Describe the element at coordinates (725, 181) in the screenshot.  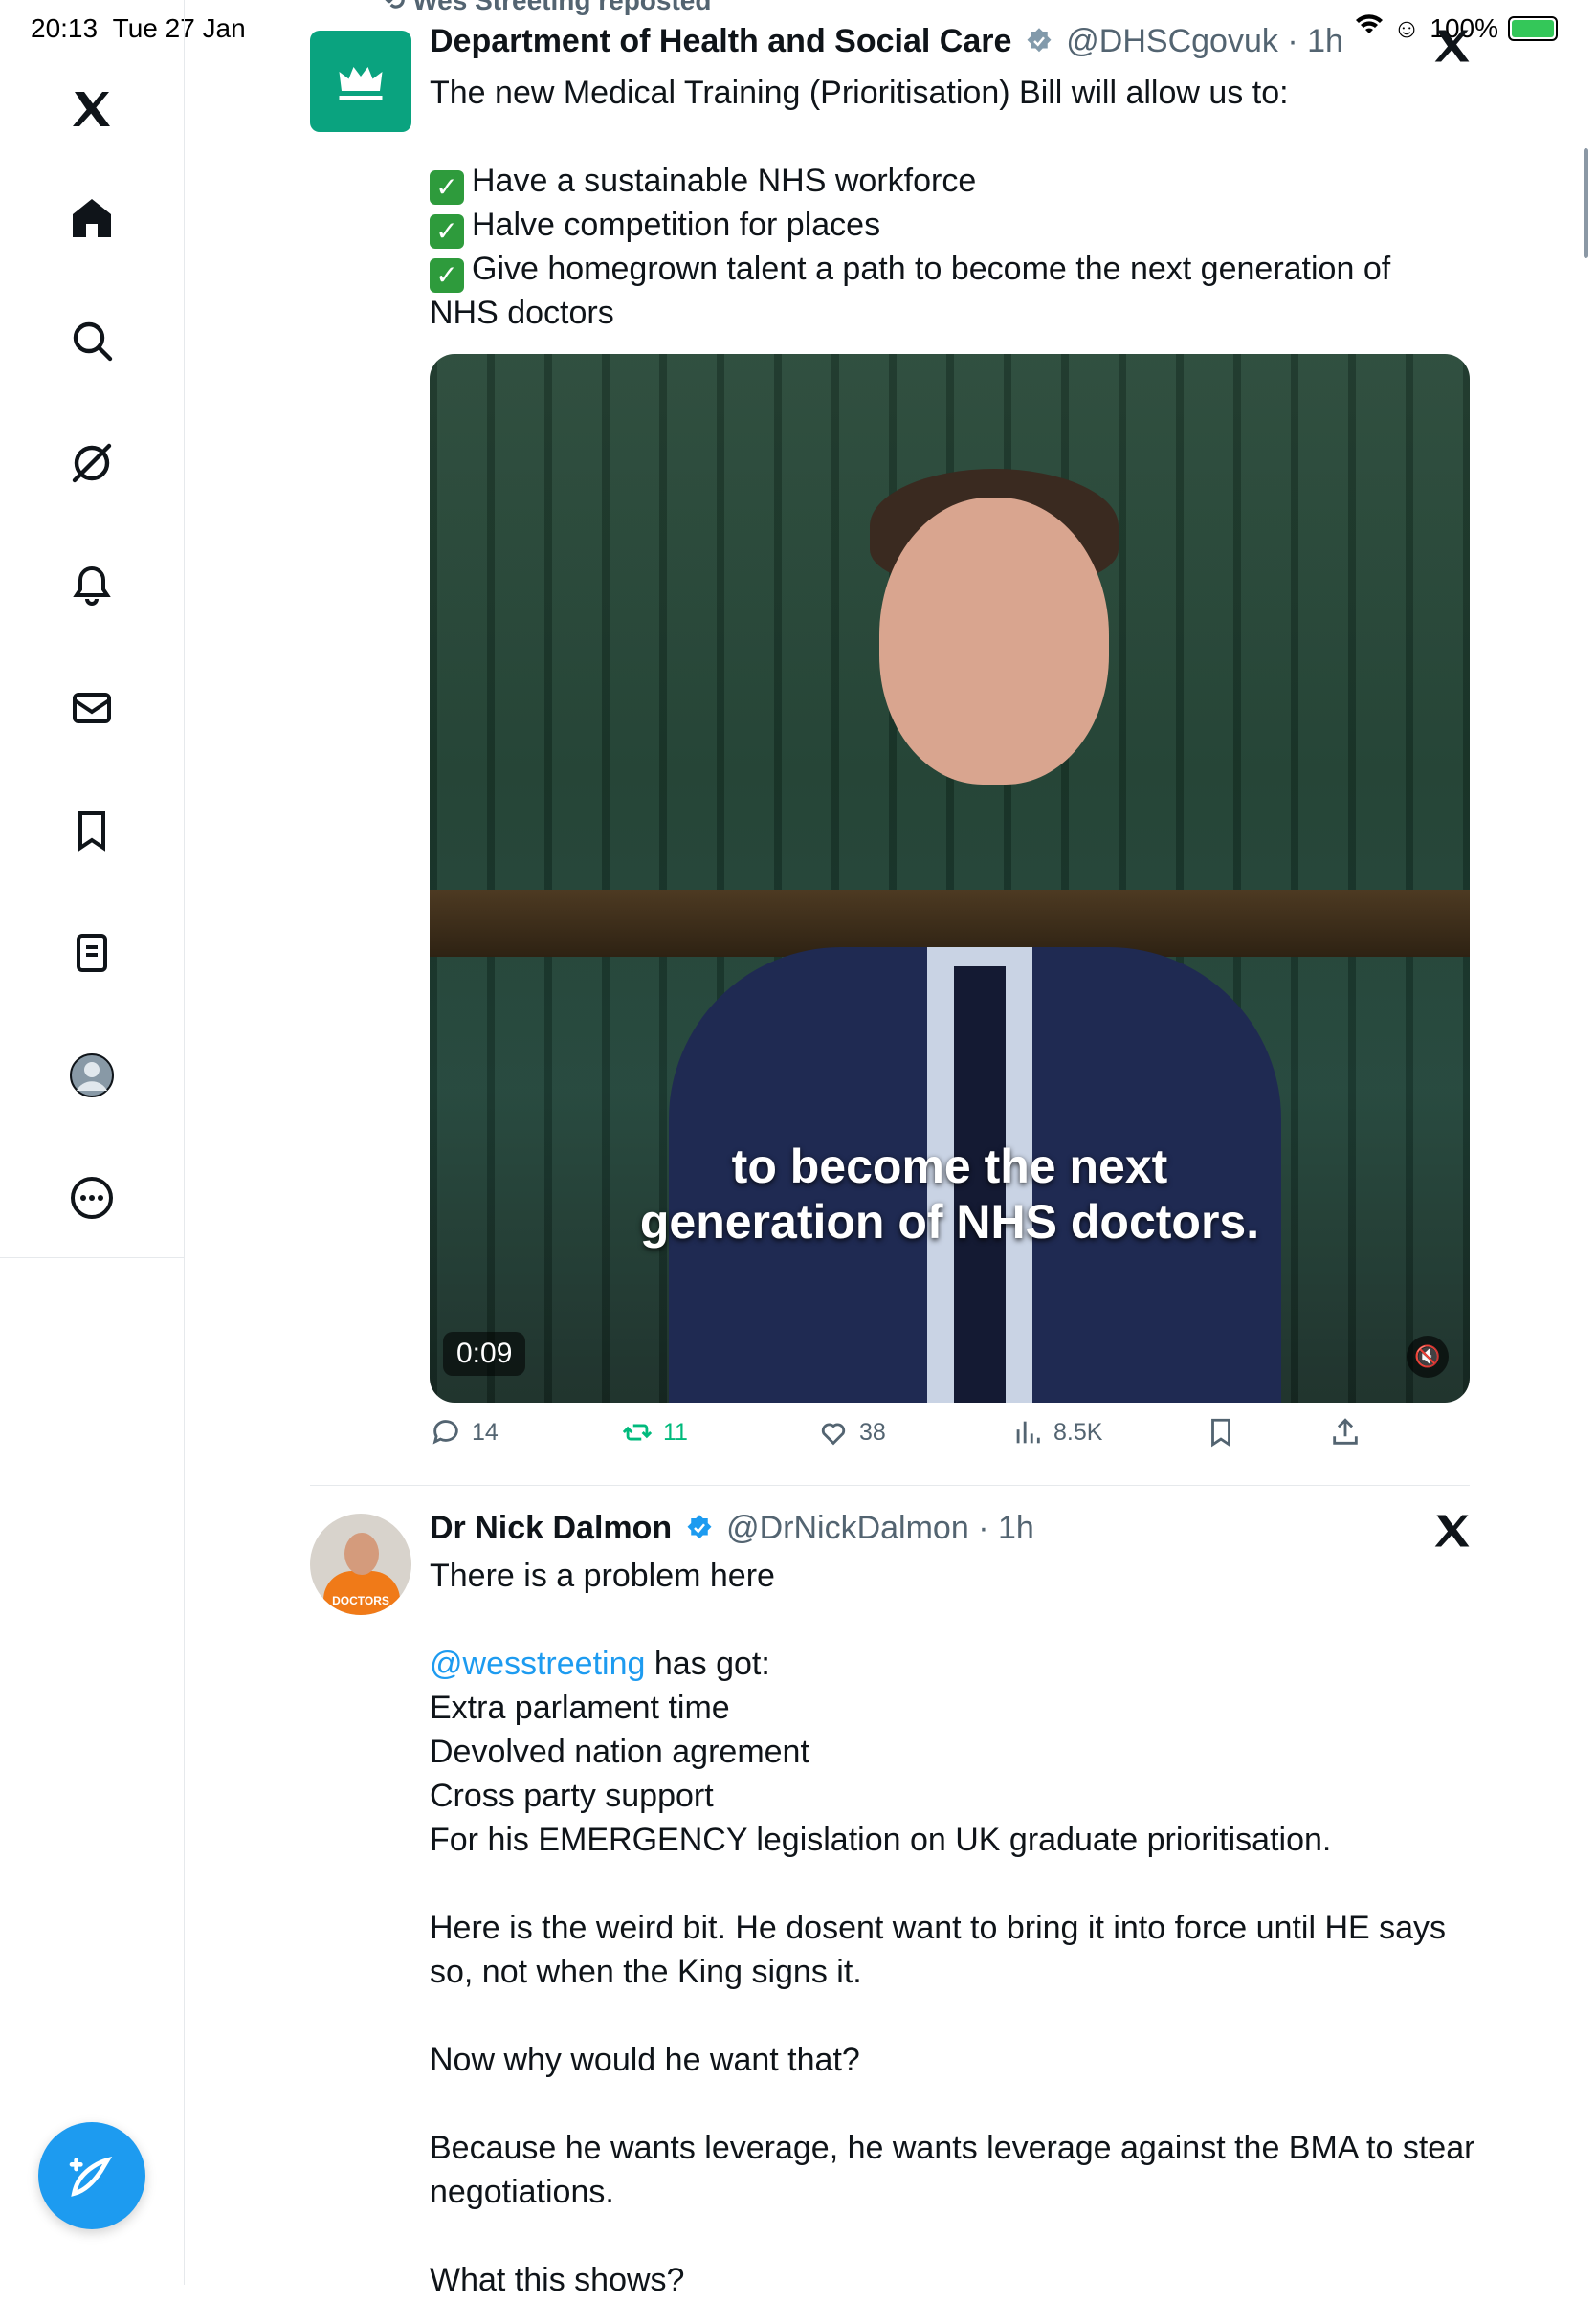
I see `bullet-text: Have a sustainable NHS workforce` at that location.